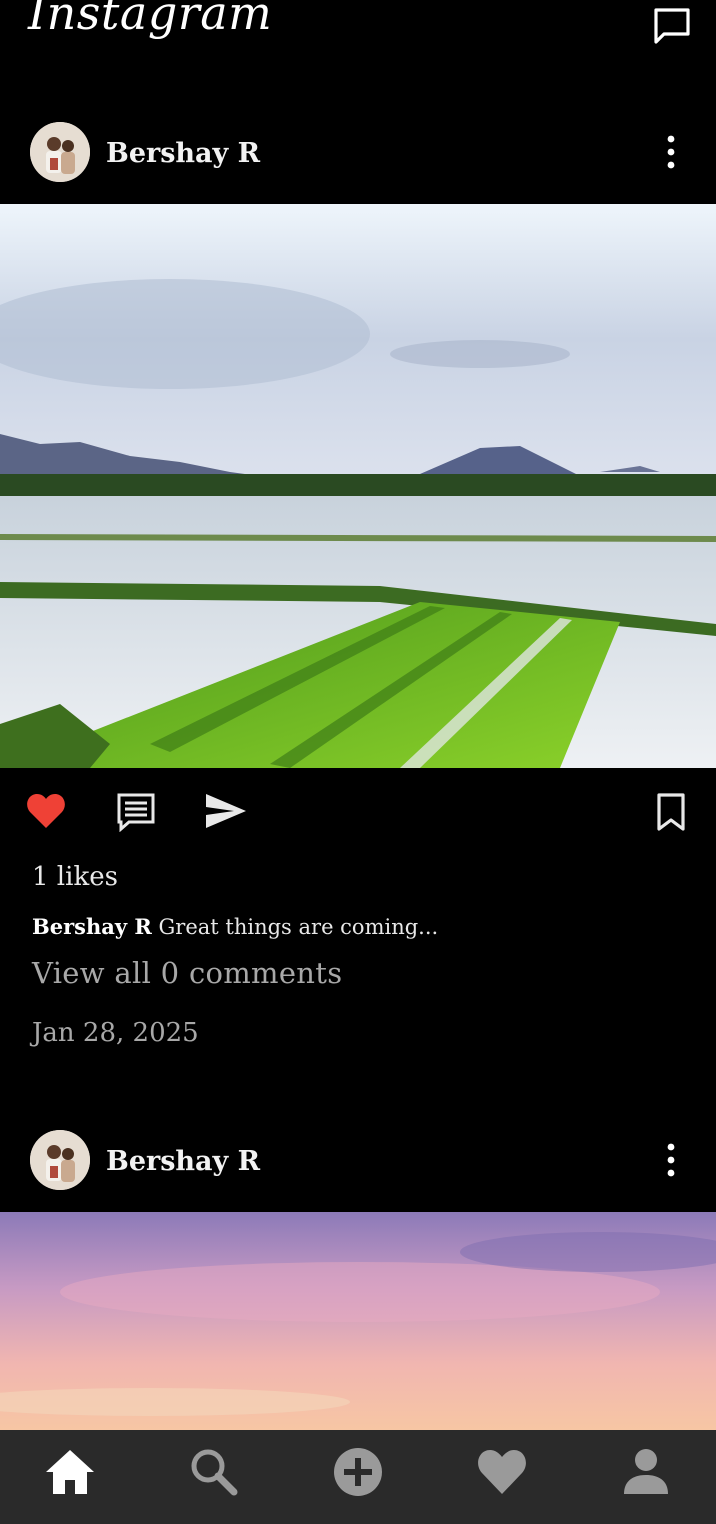 The height and width of the screenshot is (1524, 716). What do you see at coordinates (671, 812) in the screenshot?
I see `bookmark-icon` at bounding box center [671, 812].